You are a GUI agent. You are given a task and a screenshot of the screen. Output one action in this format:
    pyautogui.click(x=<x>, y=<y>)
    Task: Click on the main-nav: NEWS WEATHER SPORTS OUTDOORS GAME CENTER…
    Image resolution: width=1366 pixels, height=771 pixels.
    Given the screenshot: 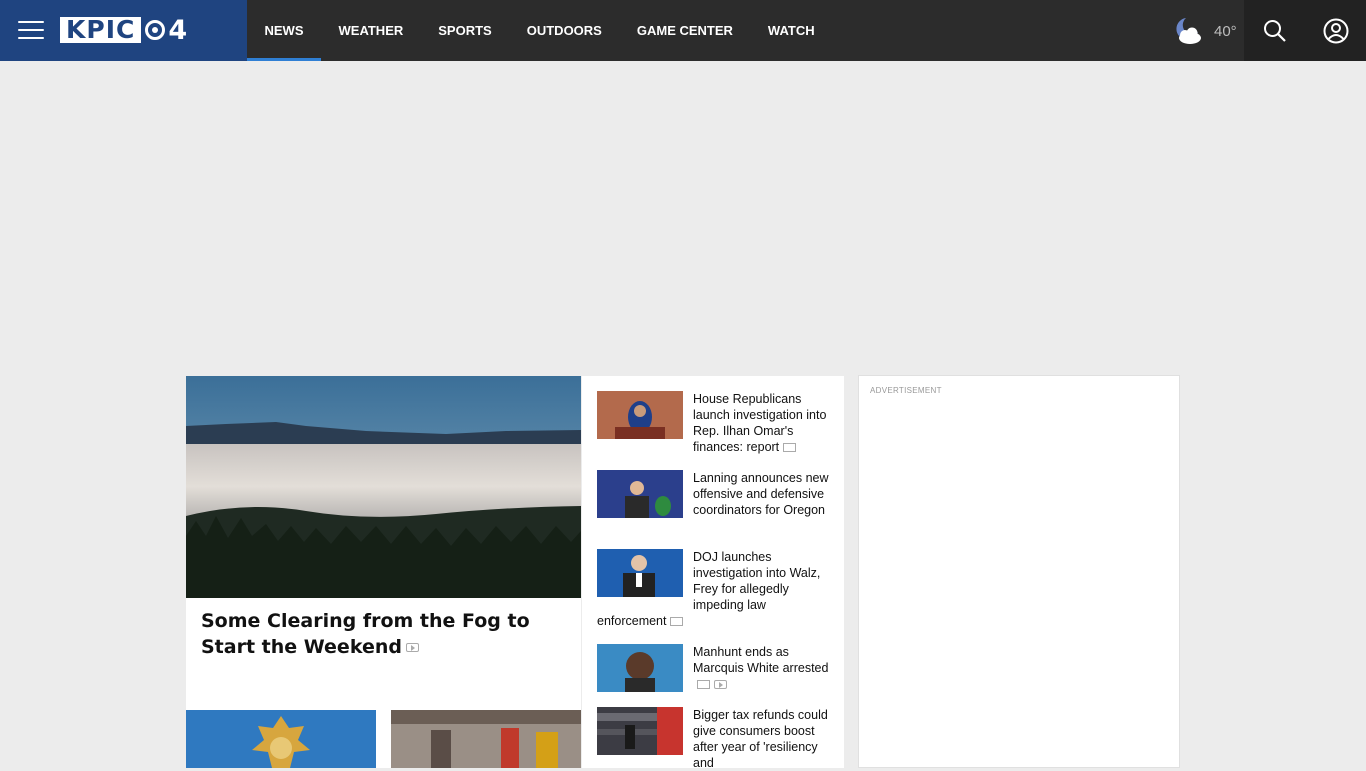 What is the action you would take?
    pyautogui.click(x=539, y=30)
    